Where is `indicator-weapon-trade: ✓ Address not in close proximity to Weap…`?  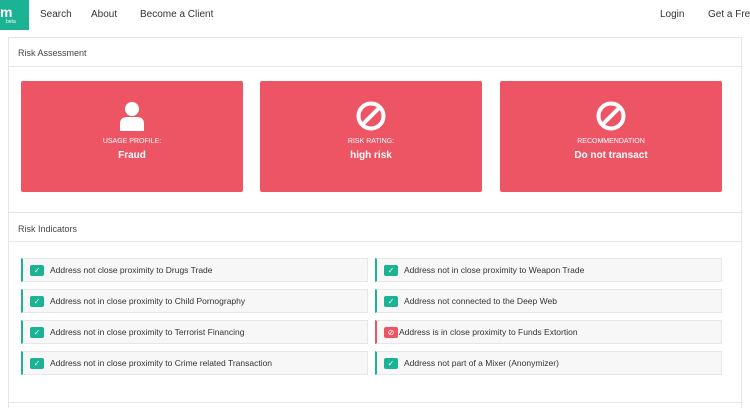 indicator-weapon-trade: ✓ Address not in close proximity to Weap… is located at coordinates (548, 270).